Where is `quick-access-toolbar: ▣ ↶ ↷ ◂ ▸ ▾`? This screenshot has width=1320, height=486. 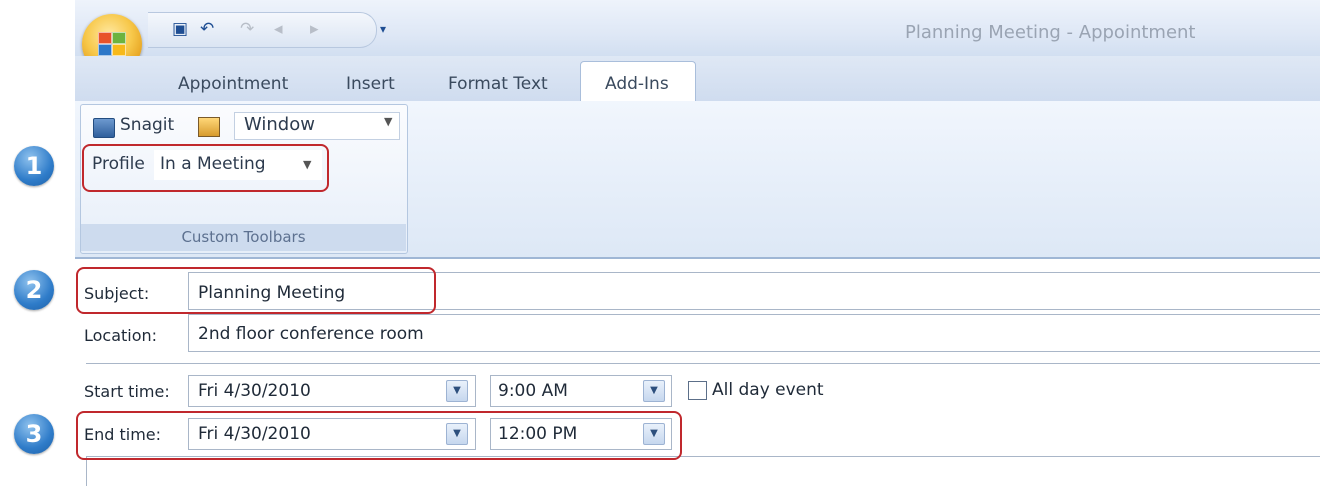
quick-access-toolbar: ▣ ↶ ↷ ◂ ▸ ▾ is located at coordinates (267, 30).